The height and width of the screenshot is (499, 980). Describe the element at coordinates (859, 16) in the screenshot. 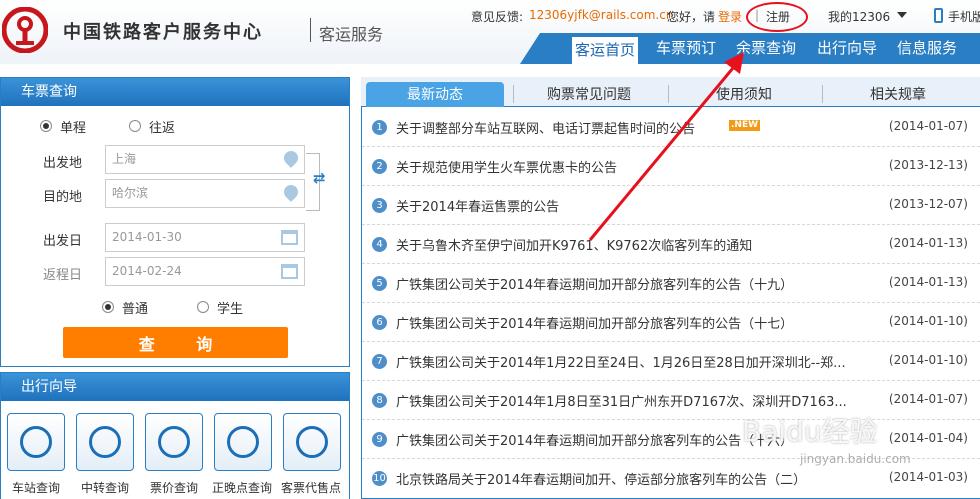

I see `my-account-menu: 我的12306` at that location.